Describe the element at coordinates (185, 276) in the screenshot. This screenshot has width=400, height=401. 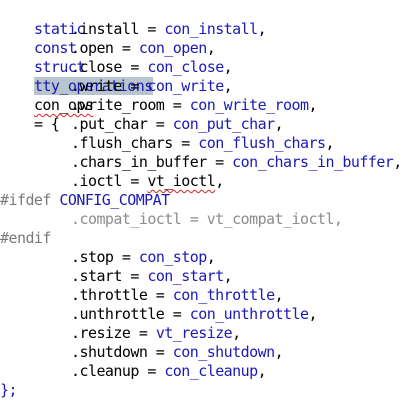
I see `field-value: con_start` at that location.